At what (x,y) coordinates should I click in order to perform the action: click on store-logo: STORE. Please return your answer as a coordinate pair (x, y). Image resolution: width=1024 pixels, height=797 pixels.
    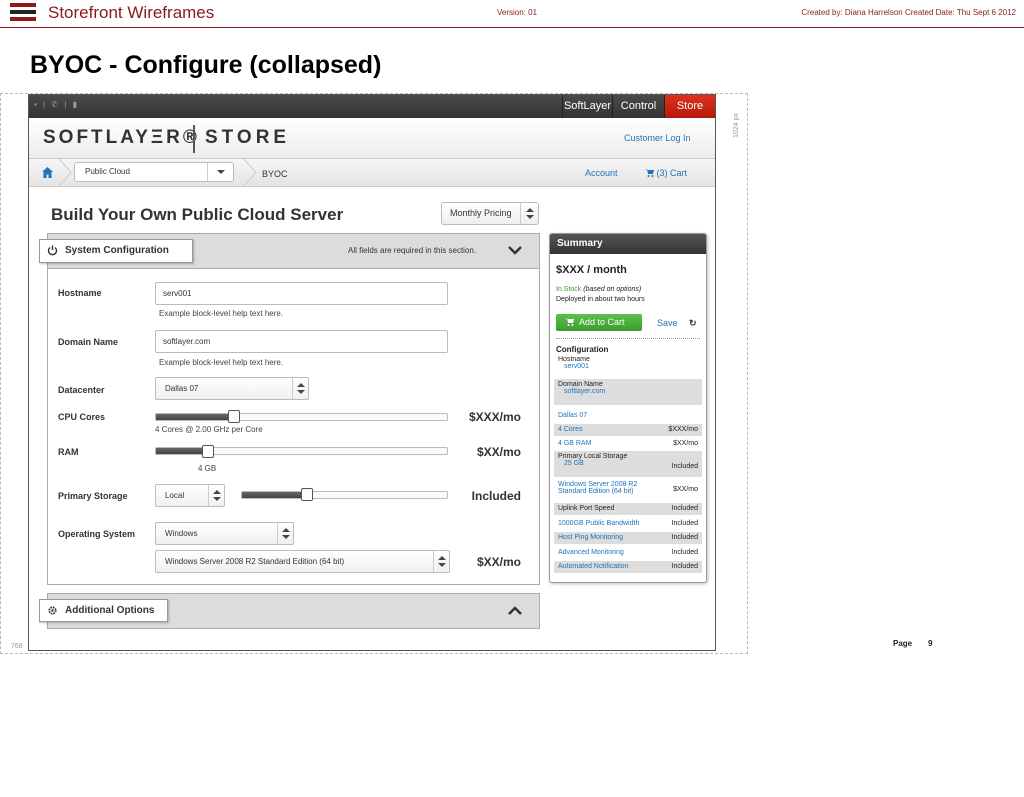
    Looking at the image, I should click on (248, 137).